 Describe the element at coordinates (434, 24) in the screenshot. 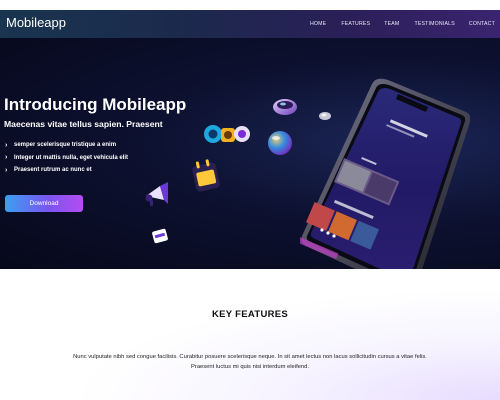

I see `nav-testimonials: TESTIMONIALS` at that location.